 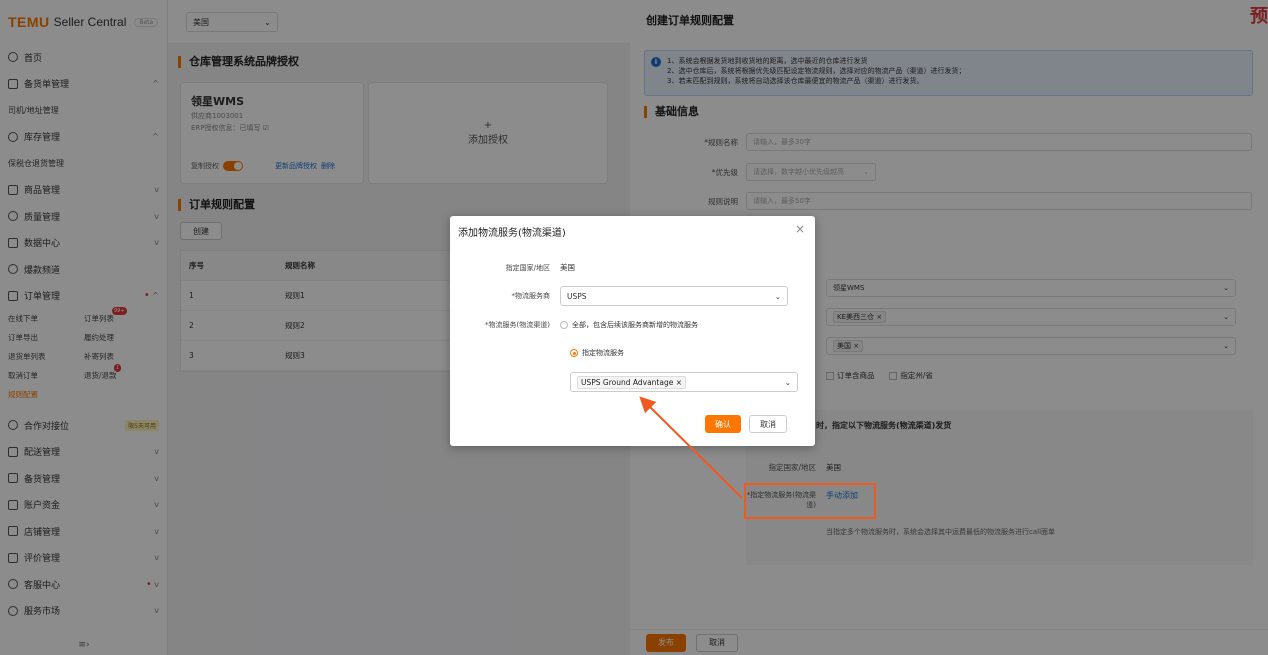 What do you see at coordinates (517, 325) in the screenshot?
I see `dialog-service-label: *物流服务(物流渠道)` at bounding box center [517, 325].